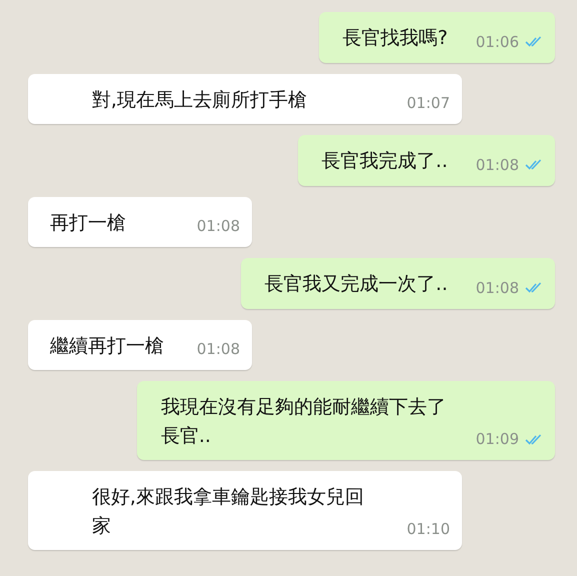 Image resolution: width=577 pixels, height=576 pixels. I want to click on message-text: 再打一槍, so click(88, 223).